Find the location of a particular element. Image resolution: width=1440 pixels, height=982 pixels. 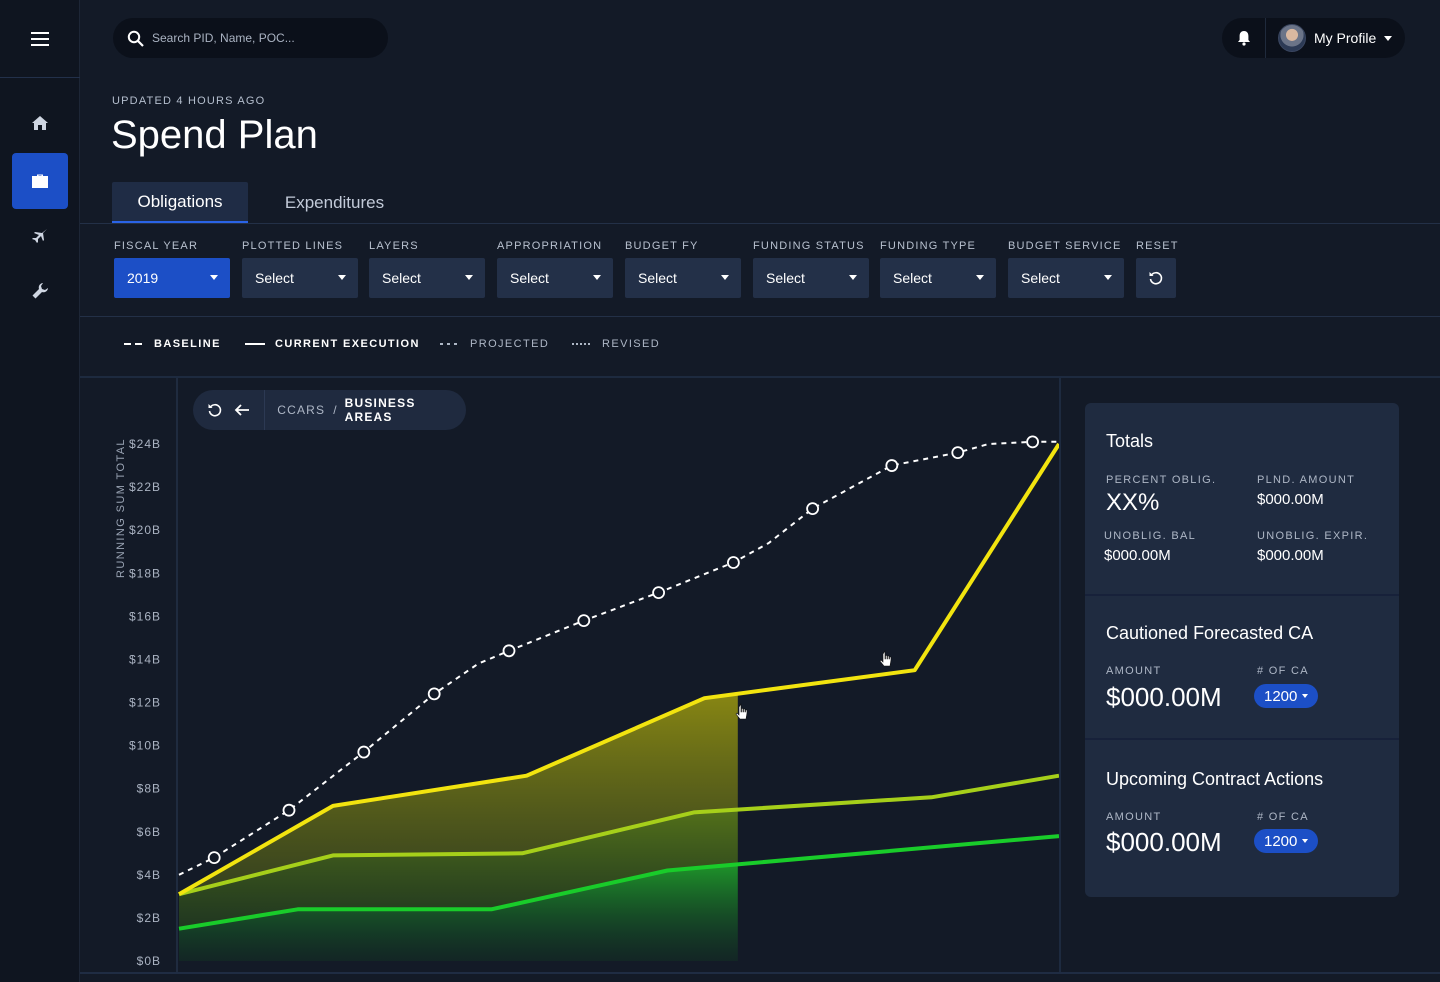

sidebar-item-jet is located at coordinates (40, 236).